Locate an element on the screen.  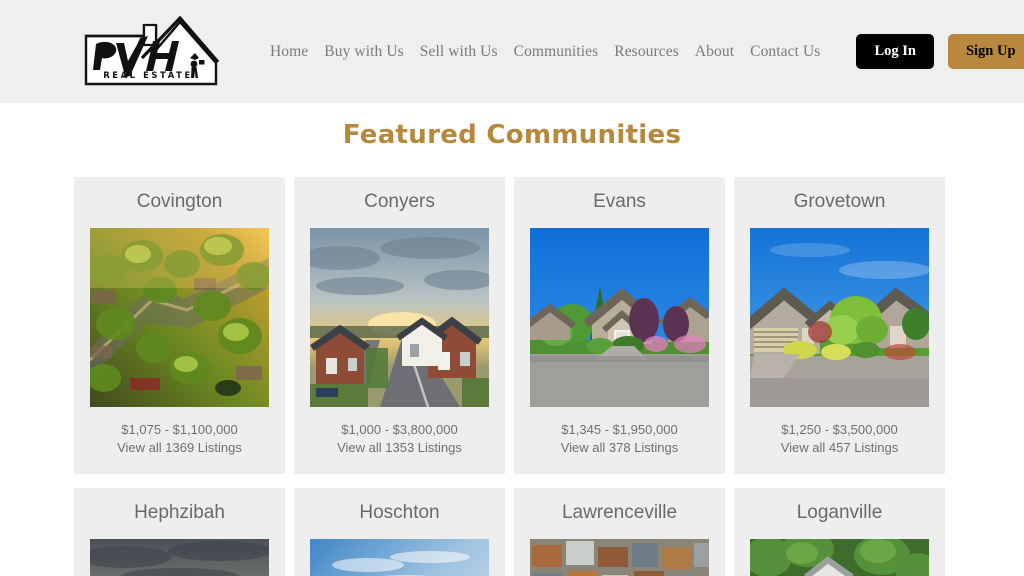
sign-up-button: Sign Up is located at coordinates (985, 51).